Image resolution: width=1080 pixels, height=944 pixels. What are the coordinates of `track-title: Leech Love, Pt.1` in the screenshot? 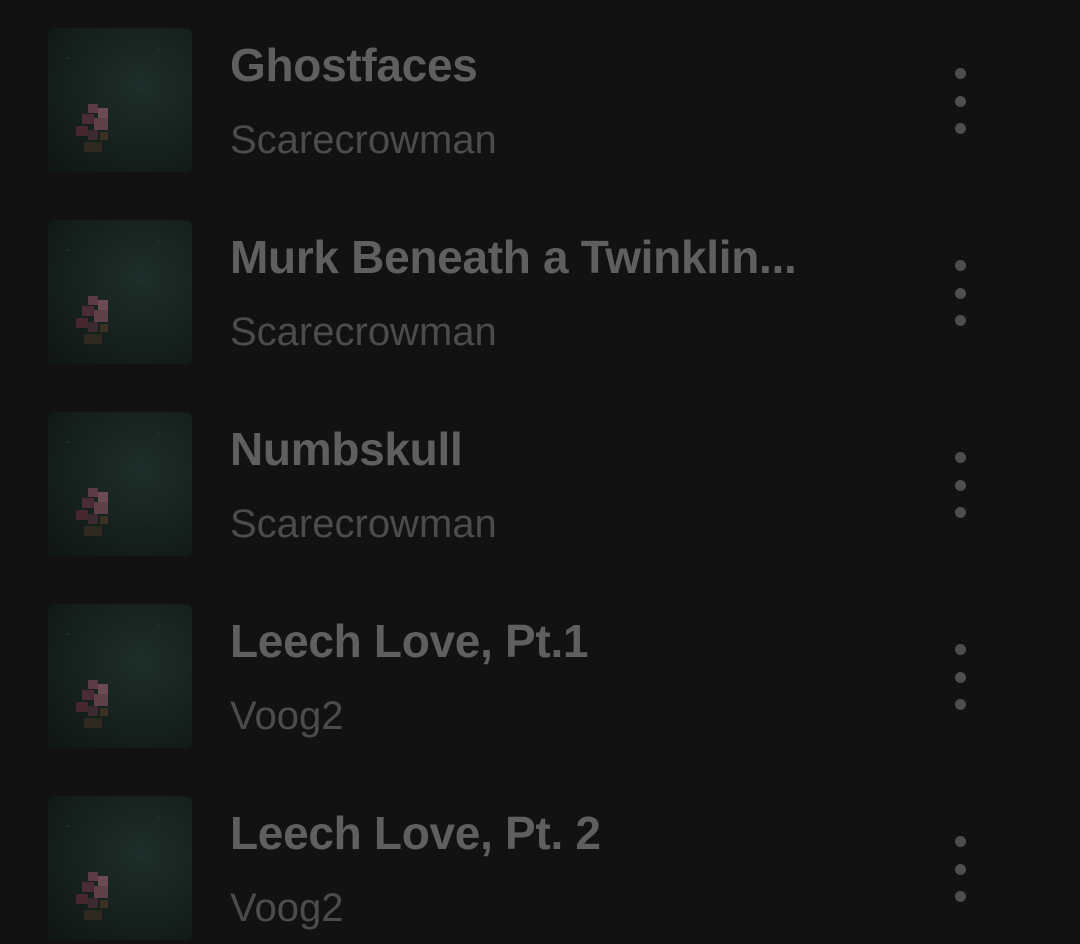 It's located at (409, 641).